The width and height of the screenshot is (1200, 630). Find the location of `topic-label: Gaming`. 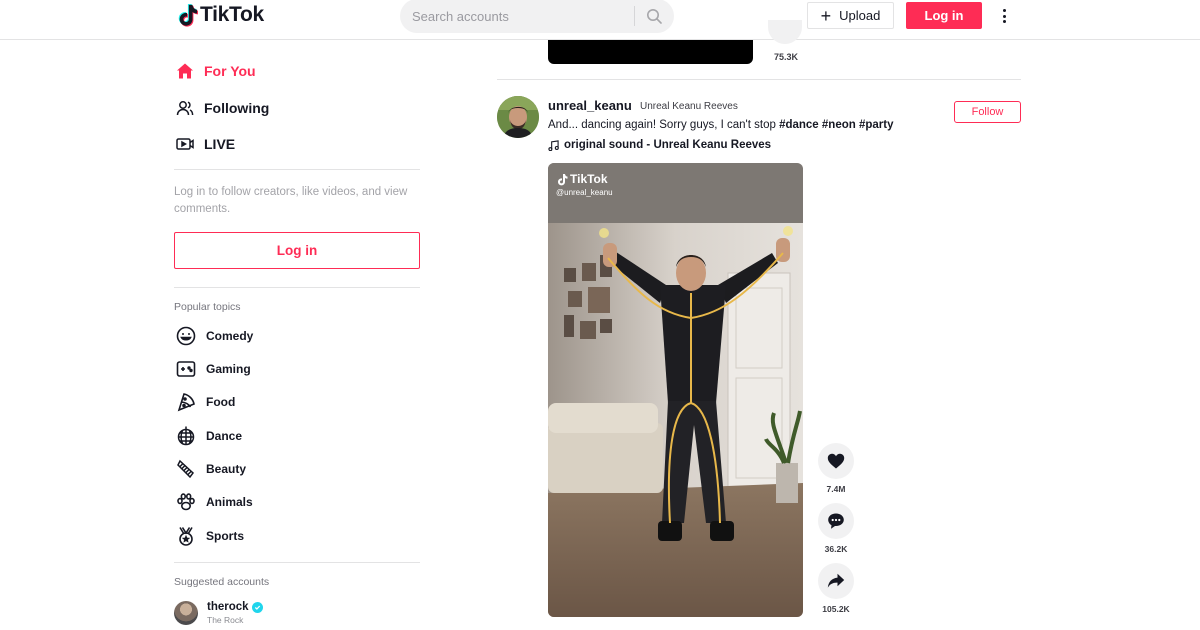

topic-label: Gaming is located at coordinates (228, 369).